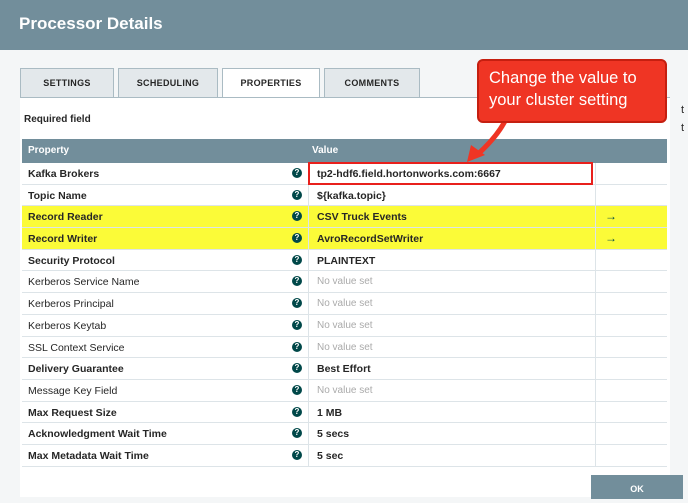  Describe the element at coordinates (76, 369) in the screenshot. I see `property-name: Delivery Guarantee` at that location.